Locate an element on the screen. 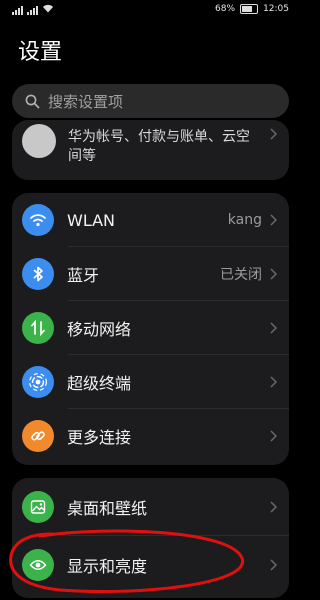  status-left is located at coordinates (33, 10).